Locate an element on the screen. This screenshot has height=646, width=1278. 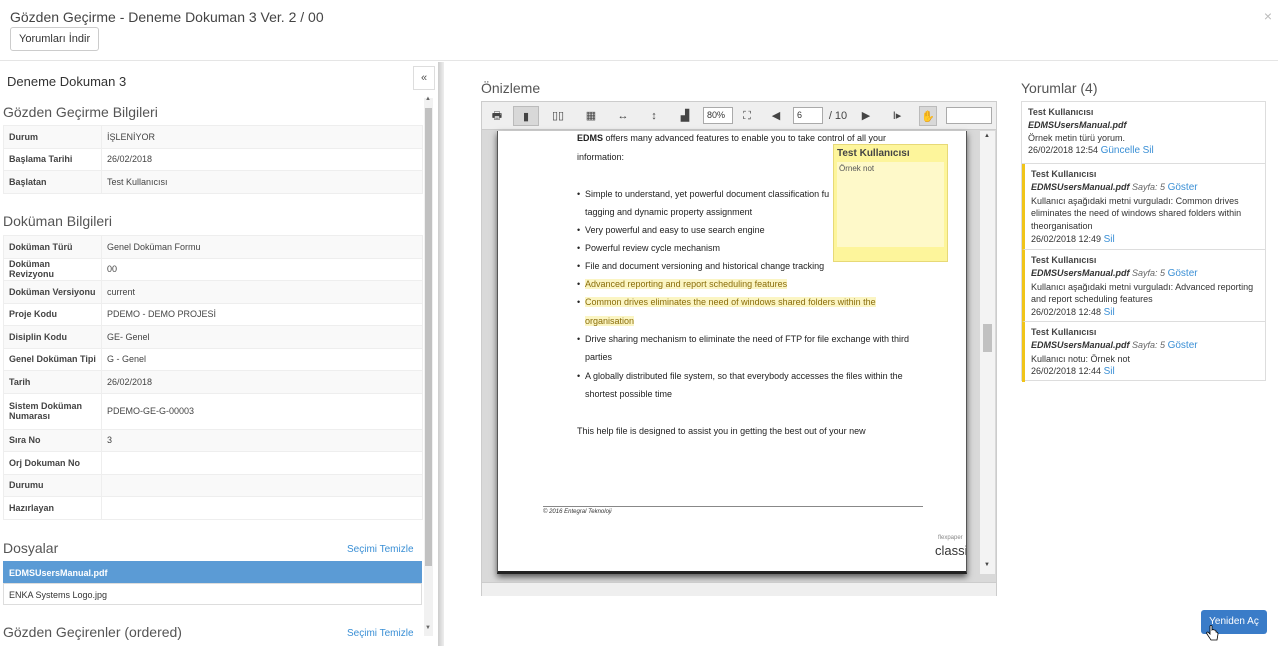
row-value: İŞLENİYOR is located at coordinates (262, 137).